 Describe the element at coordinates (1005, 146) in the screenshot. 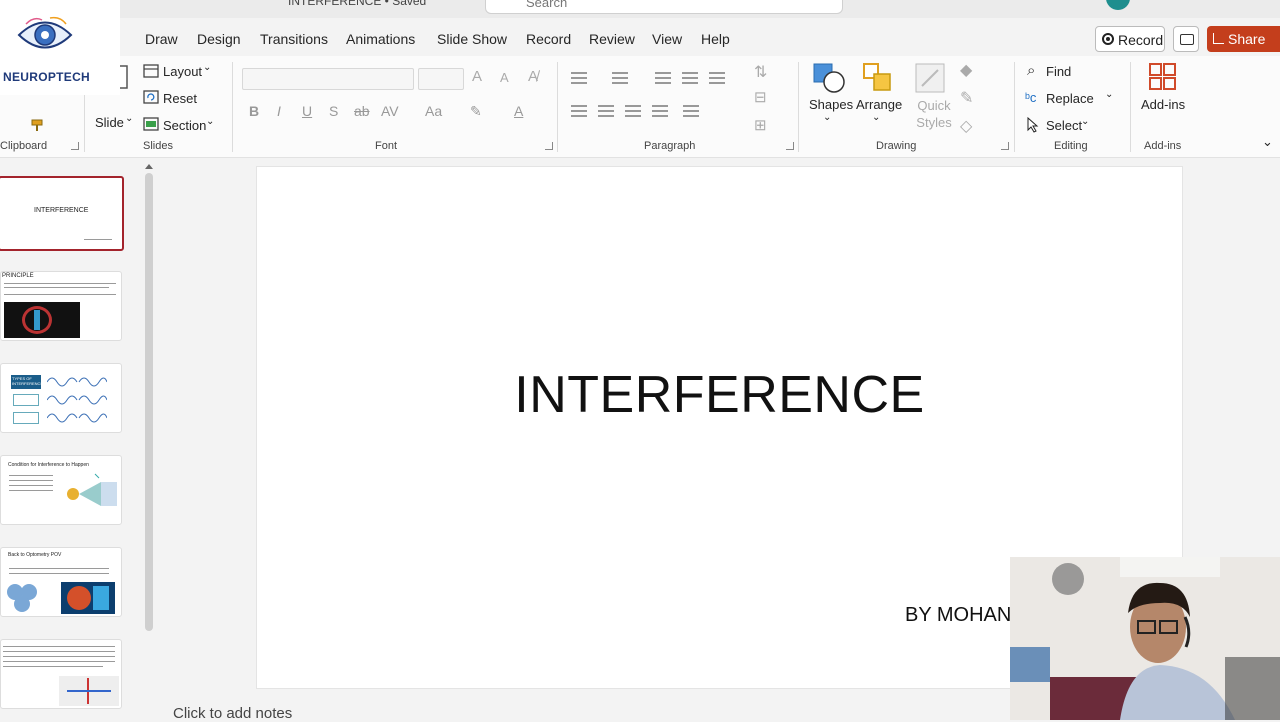

I see `drawing-launcher-icon` at that location.